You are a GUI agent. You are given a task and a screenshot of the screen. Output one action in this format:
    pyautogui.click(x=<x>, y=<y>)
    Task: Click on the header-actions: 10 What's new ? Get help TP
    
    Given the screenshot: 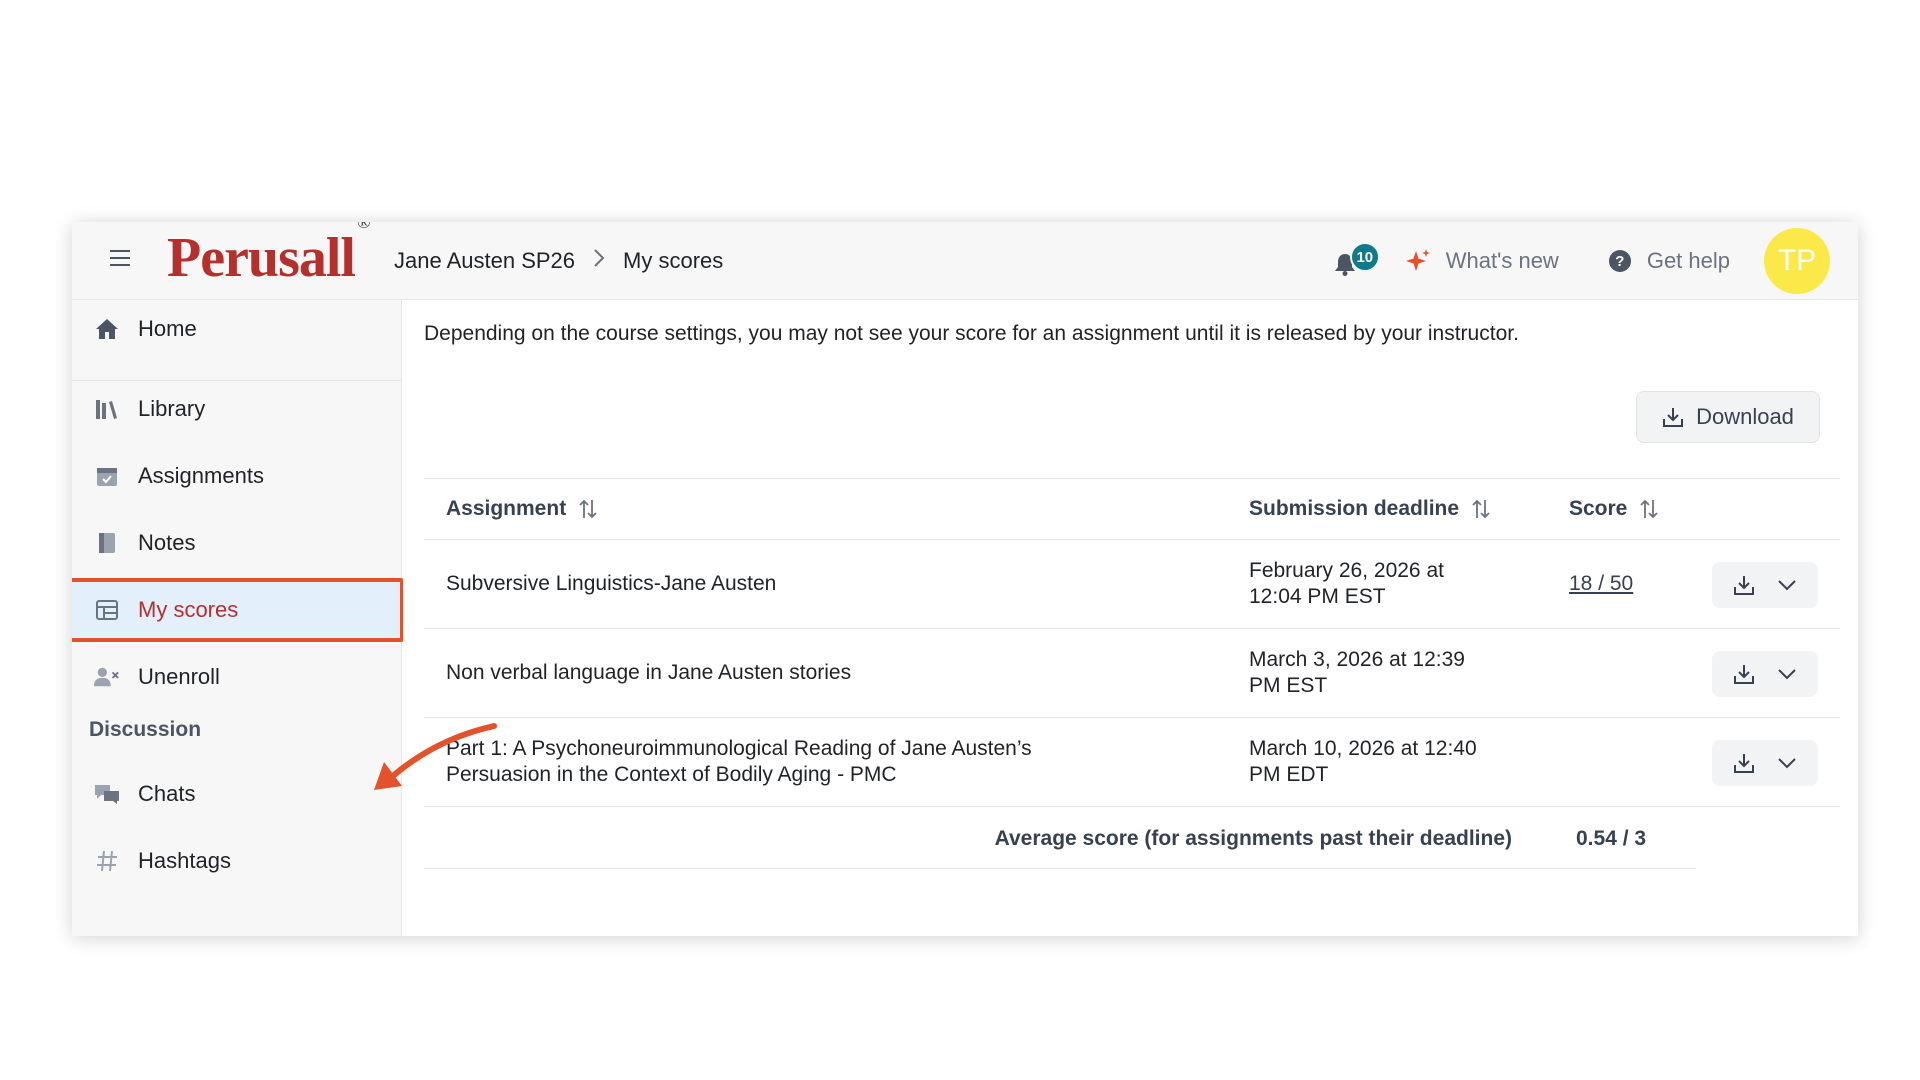 What is the action you would take?
    pyautogui.click(x=1581, y=261)
    